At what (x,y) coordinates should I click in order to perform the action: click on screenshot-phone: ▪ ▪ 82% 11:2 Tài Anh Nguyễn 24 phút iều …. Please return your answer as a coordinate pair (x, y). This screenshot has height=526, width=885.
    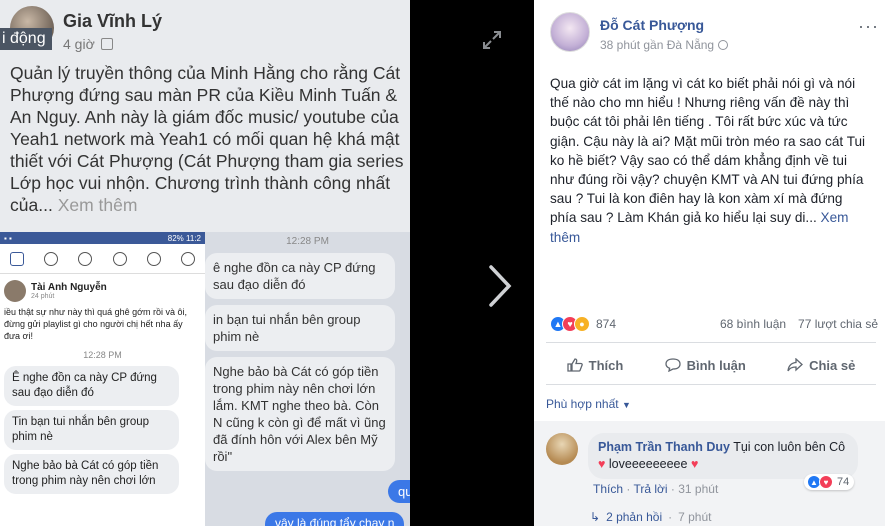
    Looking at the image, I should click on (102, 379).